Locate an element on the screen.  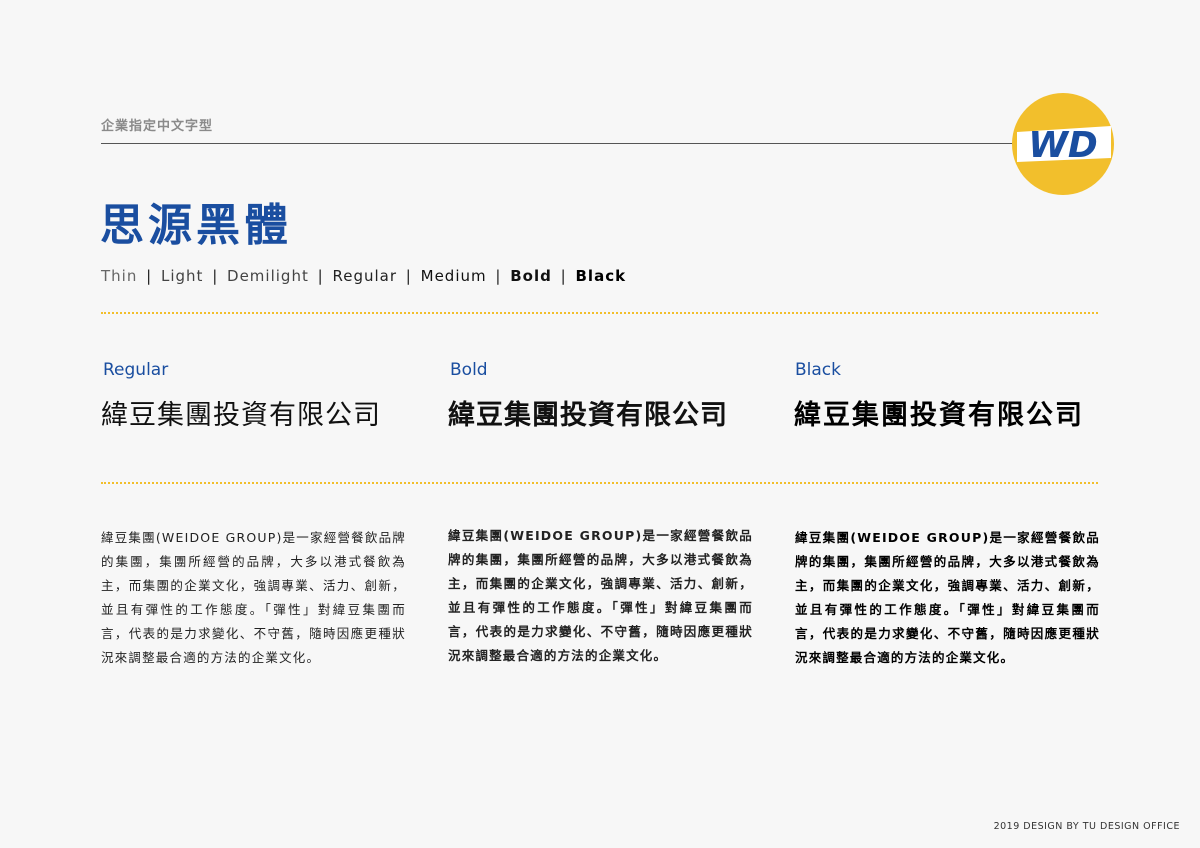
column-sample-regular: 緯豆集團投資有限公司 is located at coordinates (241, 415).